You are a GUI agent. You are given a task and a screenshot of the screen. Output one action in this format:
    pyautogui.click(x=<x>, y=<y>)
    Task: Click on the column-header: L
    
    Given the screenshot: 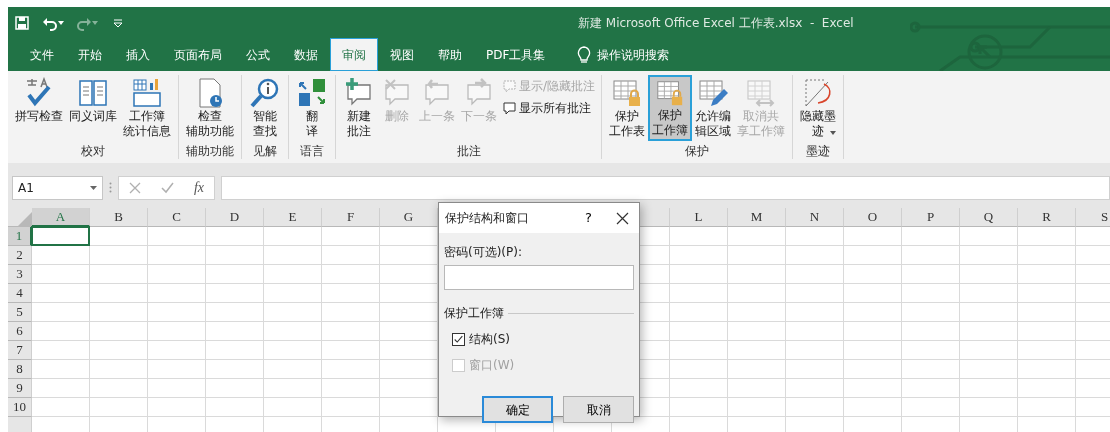 What is the action you would take?
    pyautogui.click(x=699, y=217)
    